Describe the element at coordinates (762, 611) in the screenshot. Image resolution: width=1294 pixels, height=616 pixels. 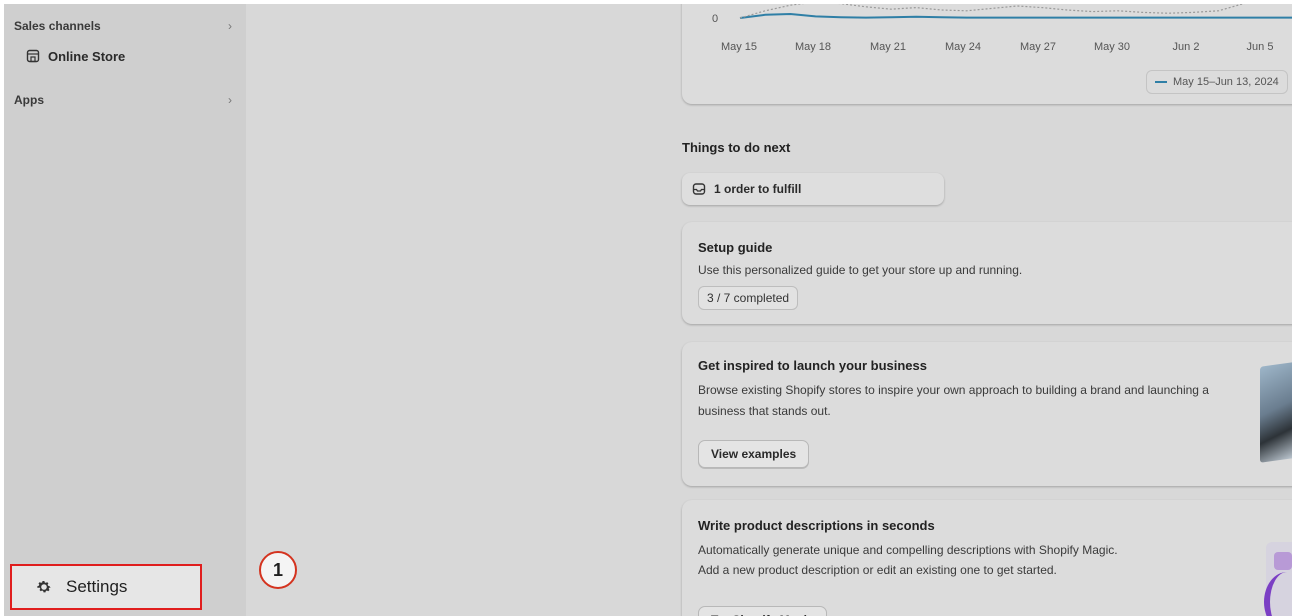
I see `try-shopify-magic-button: Try Shopify Magic` at that location.